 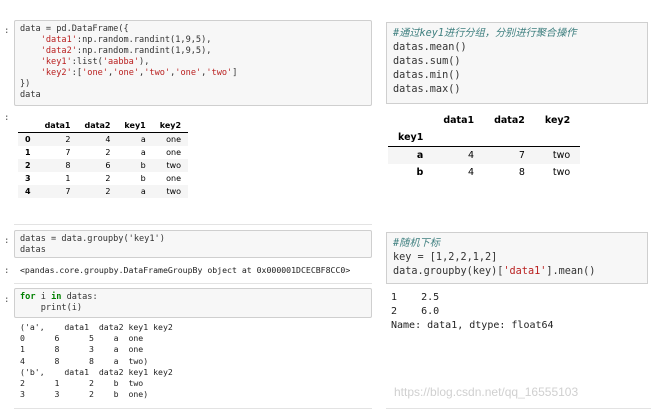 What do you see at coordinates (420, 172) in the screenshot?
I see `row-index: b` at bounding box center [420, 172].